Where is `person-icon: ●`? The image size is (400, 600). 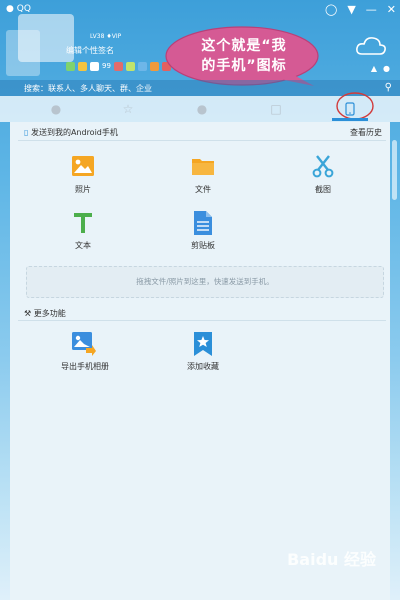
person-icon: ● is located at coordinates (56, 109).